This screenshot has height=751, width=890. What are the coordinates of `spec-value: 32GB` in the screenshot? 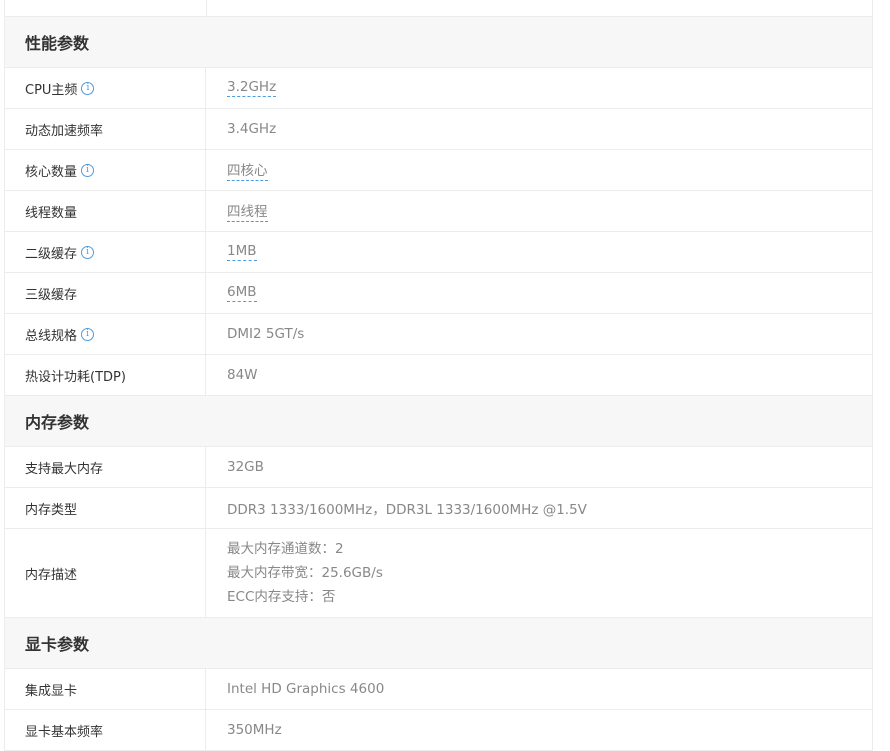 It's located at (245, 467).